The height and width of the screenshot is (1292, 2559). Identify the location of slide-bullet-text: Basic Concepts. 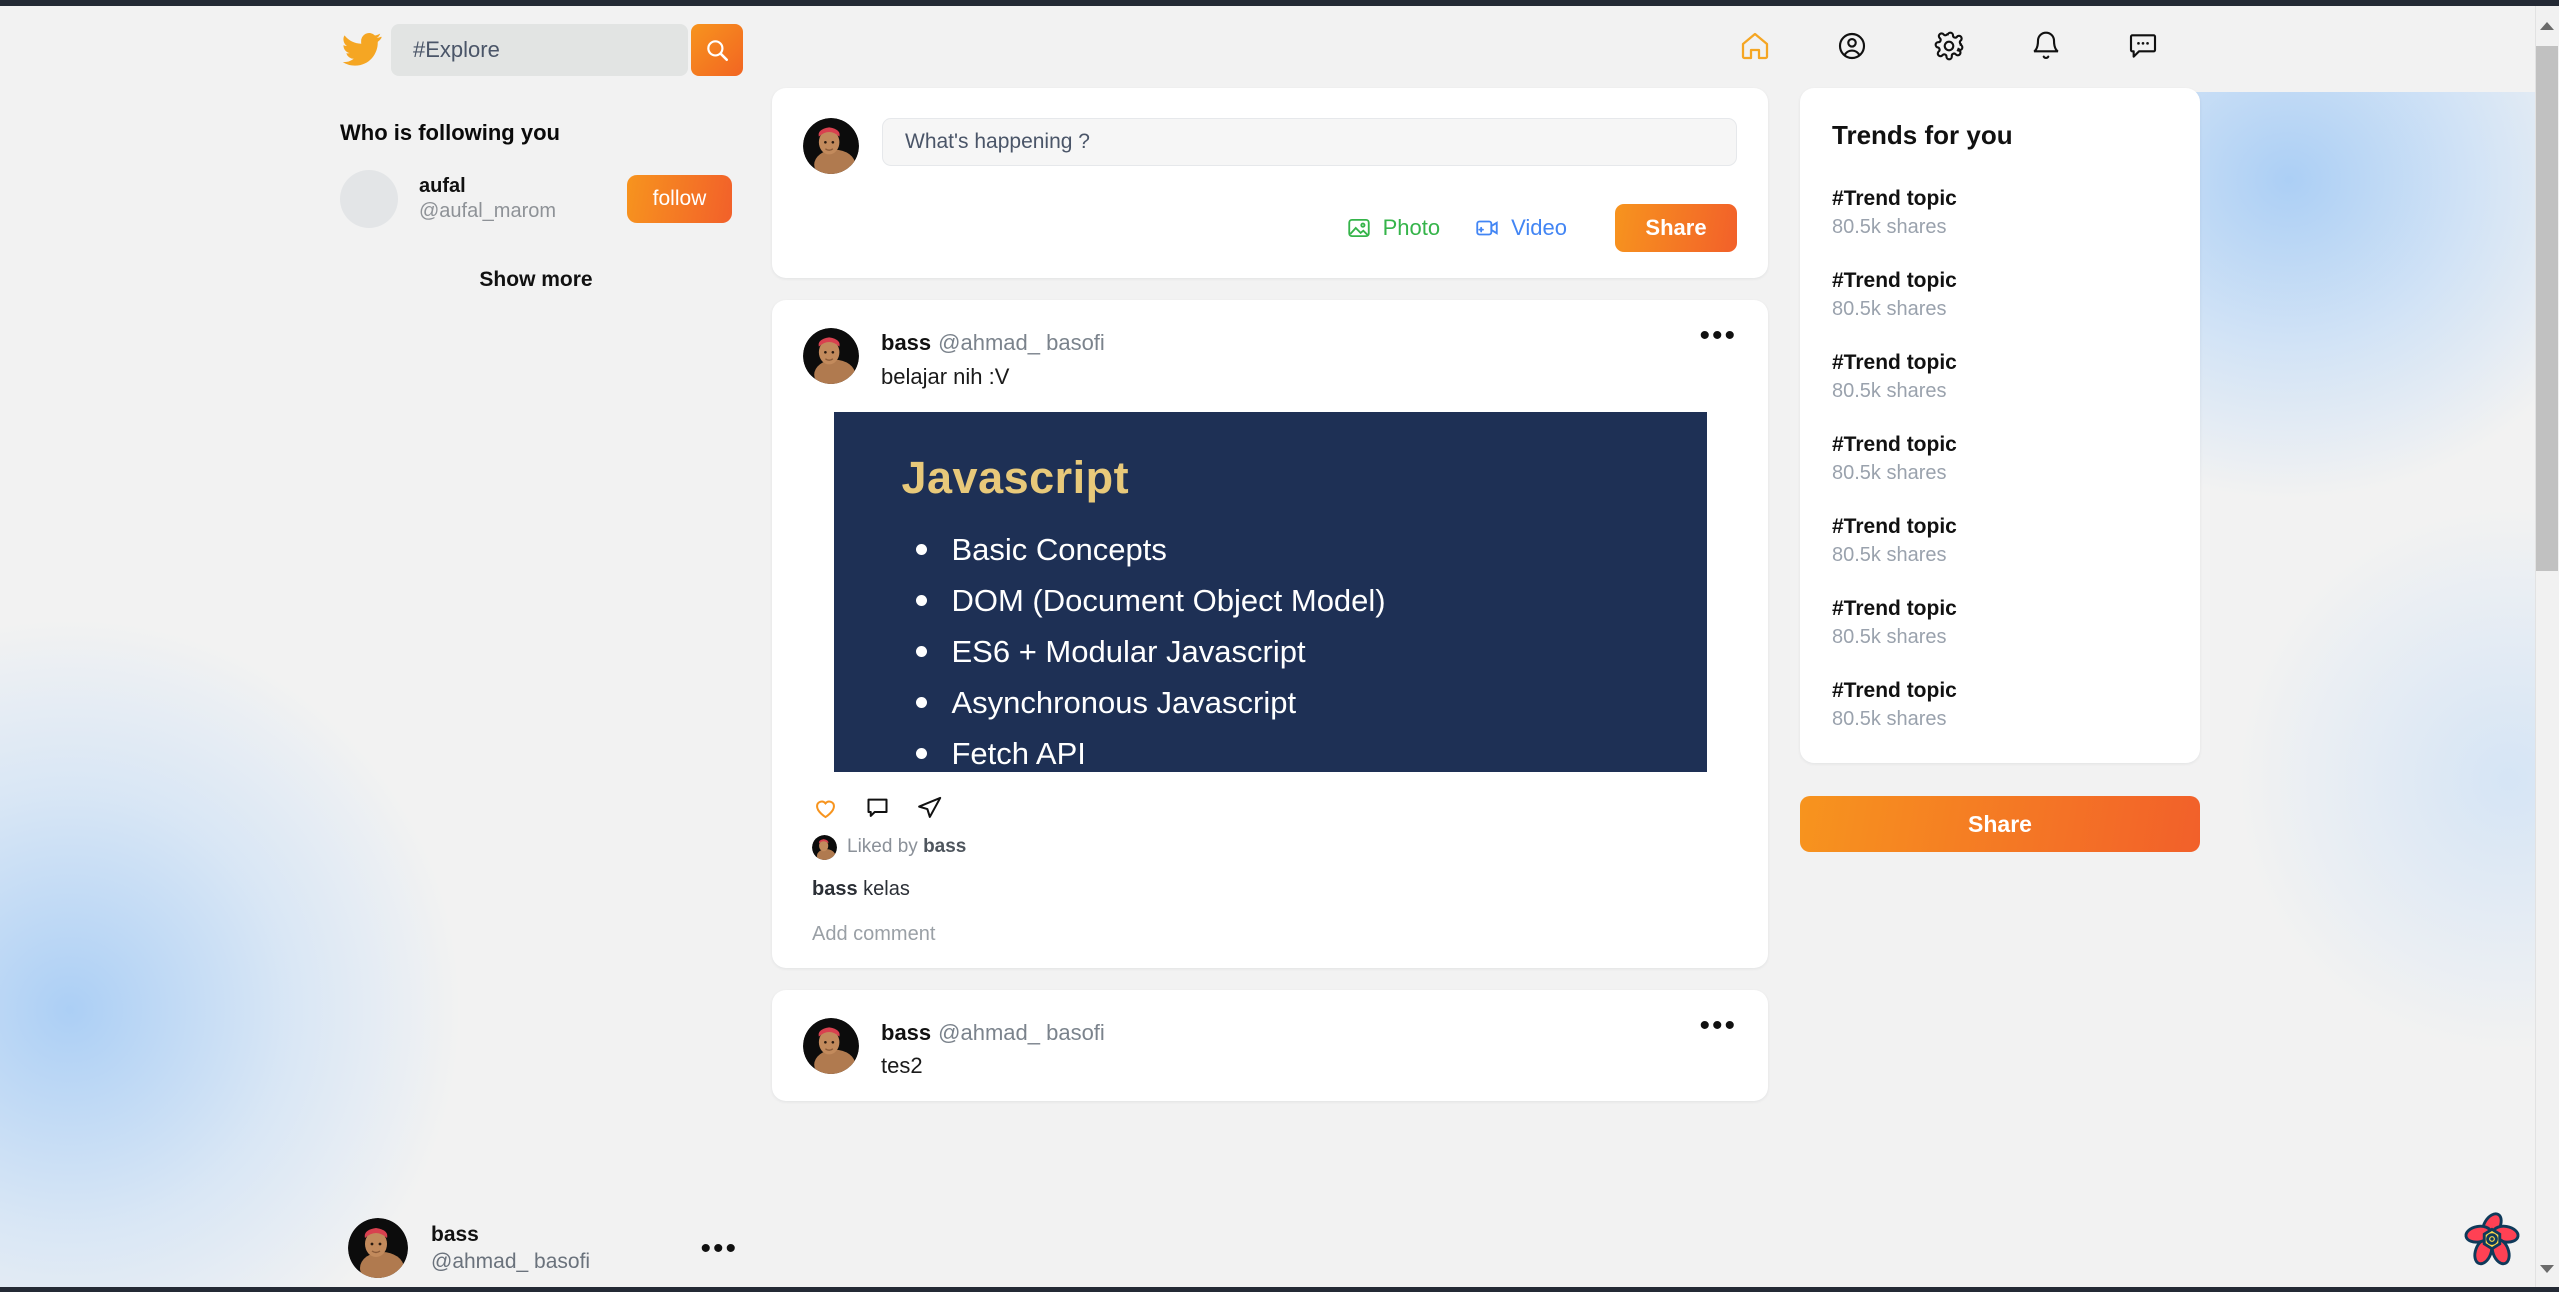
(1059, 549).